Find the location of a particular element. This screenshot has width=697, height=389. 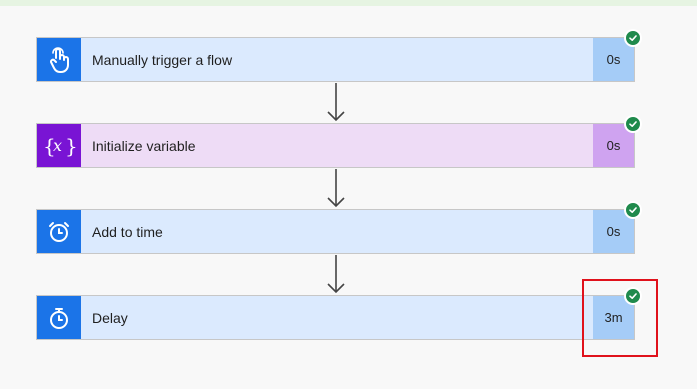

step-card-manual-trigger: Manually trigger a flow 0s is located at coordinates (339, 55).